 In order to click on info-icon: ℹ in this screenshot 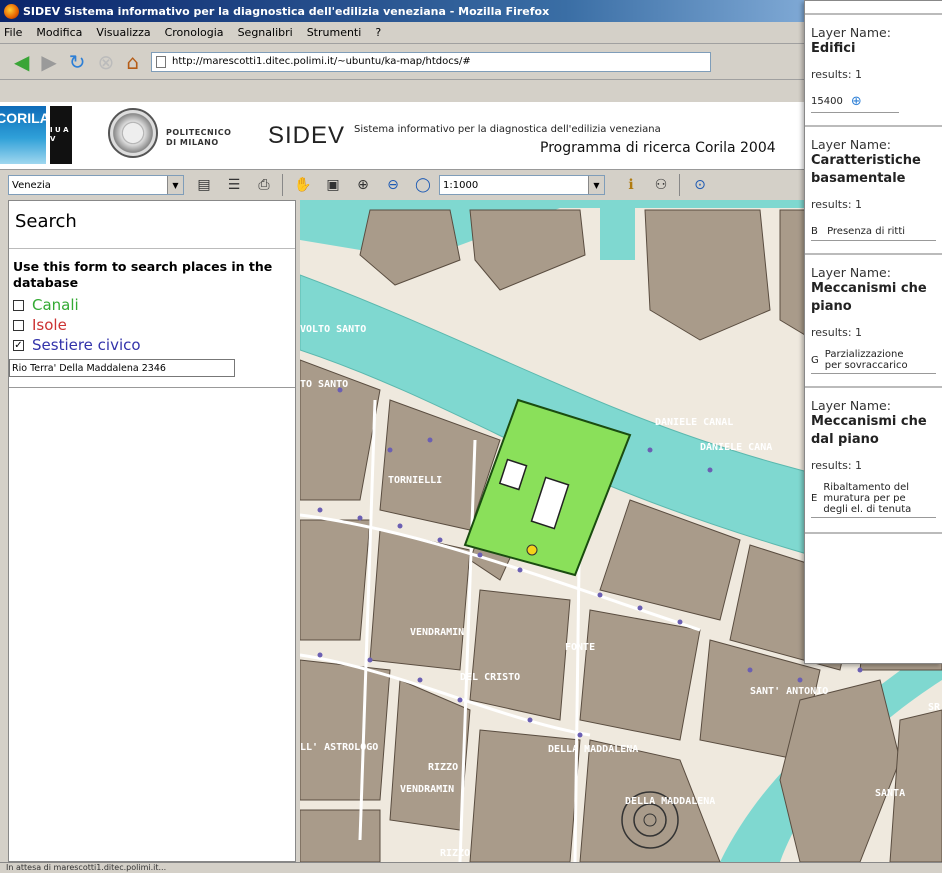, I will do `click(631, 185)`.